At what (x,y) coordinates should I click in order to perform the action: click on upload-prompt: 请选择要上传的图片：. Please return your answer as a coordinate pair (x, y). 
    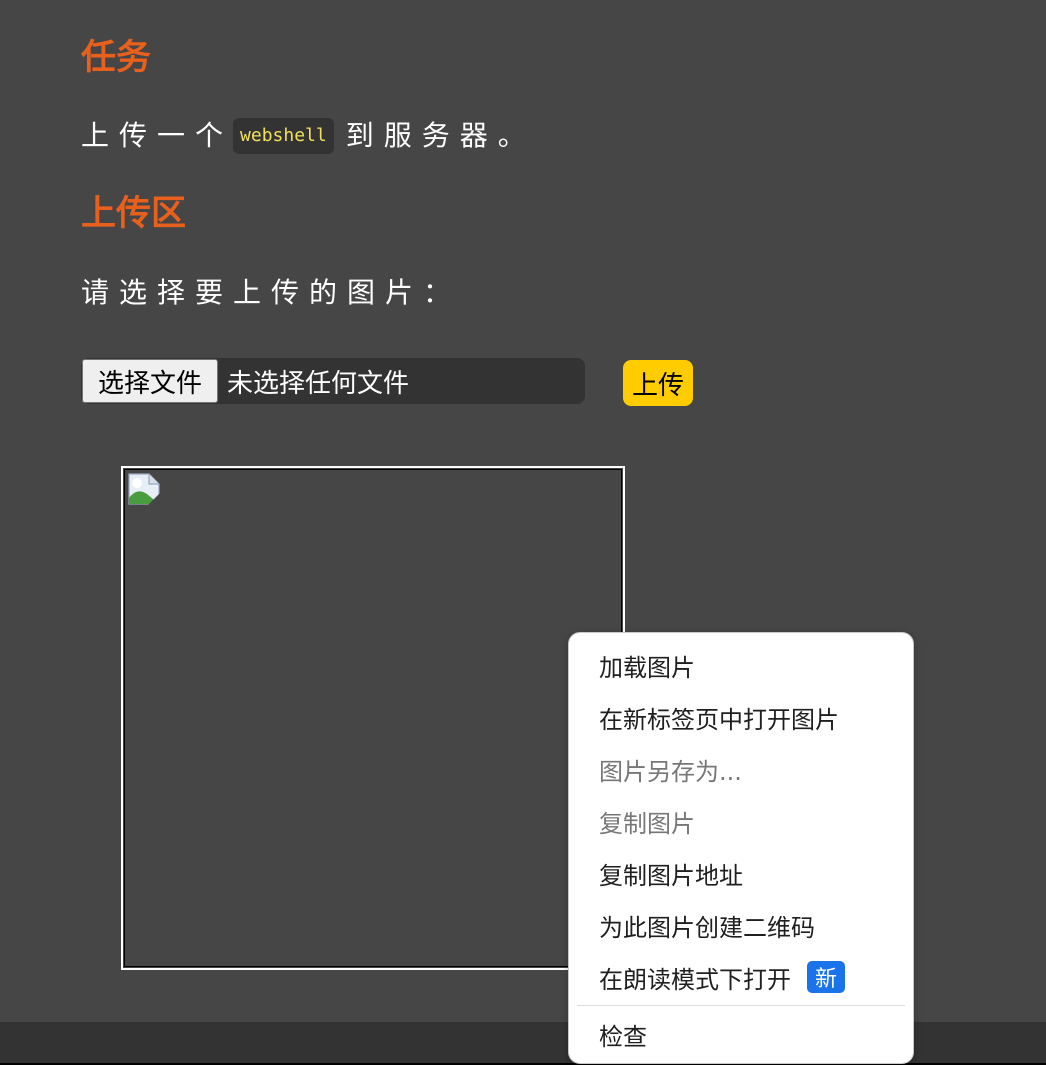
    Looking at the image, I should click on (271, 292).